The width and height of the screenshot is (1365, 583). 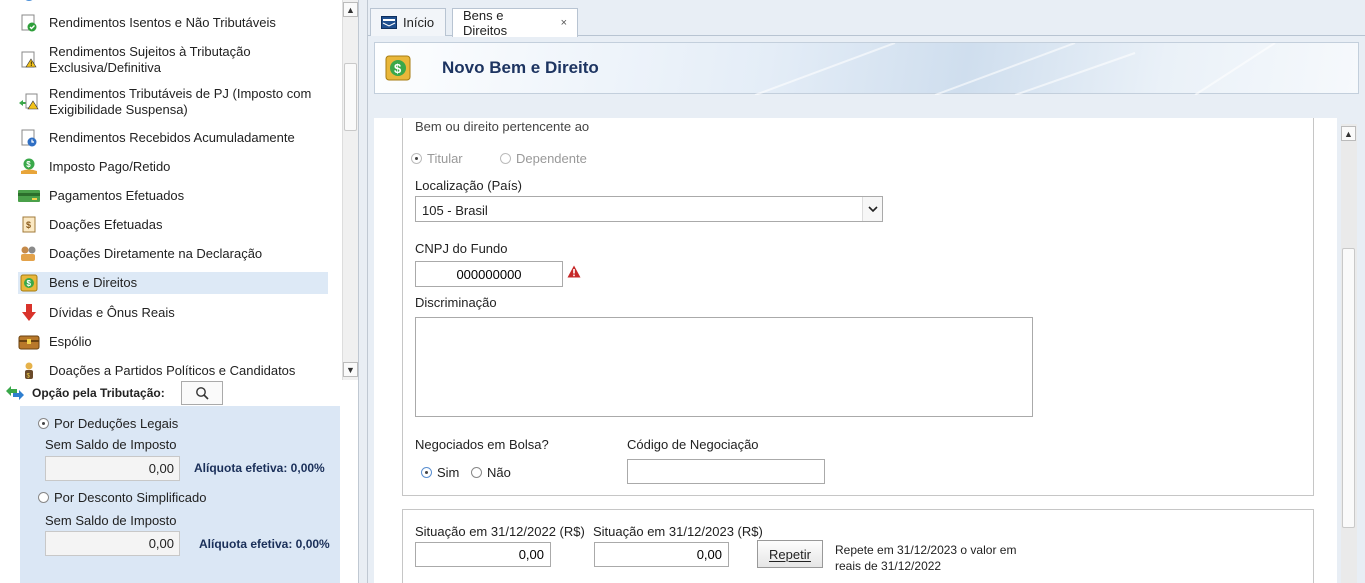 What do you see at coordinates (112, 543) in the screenshot?
I see `simple-amount-field: 0,00` at bounding box center [112, 543].